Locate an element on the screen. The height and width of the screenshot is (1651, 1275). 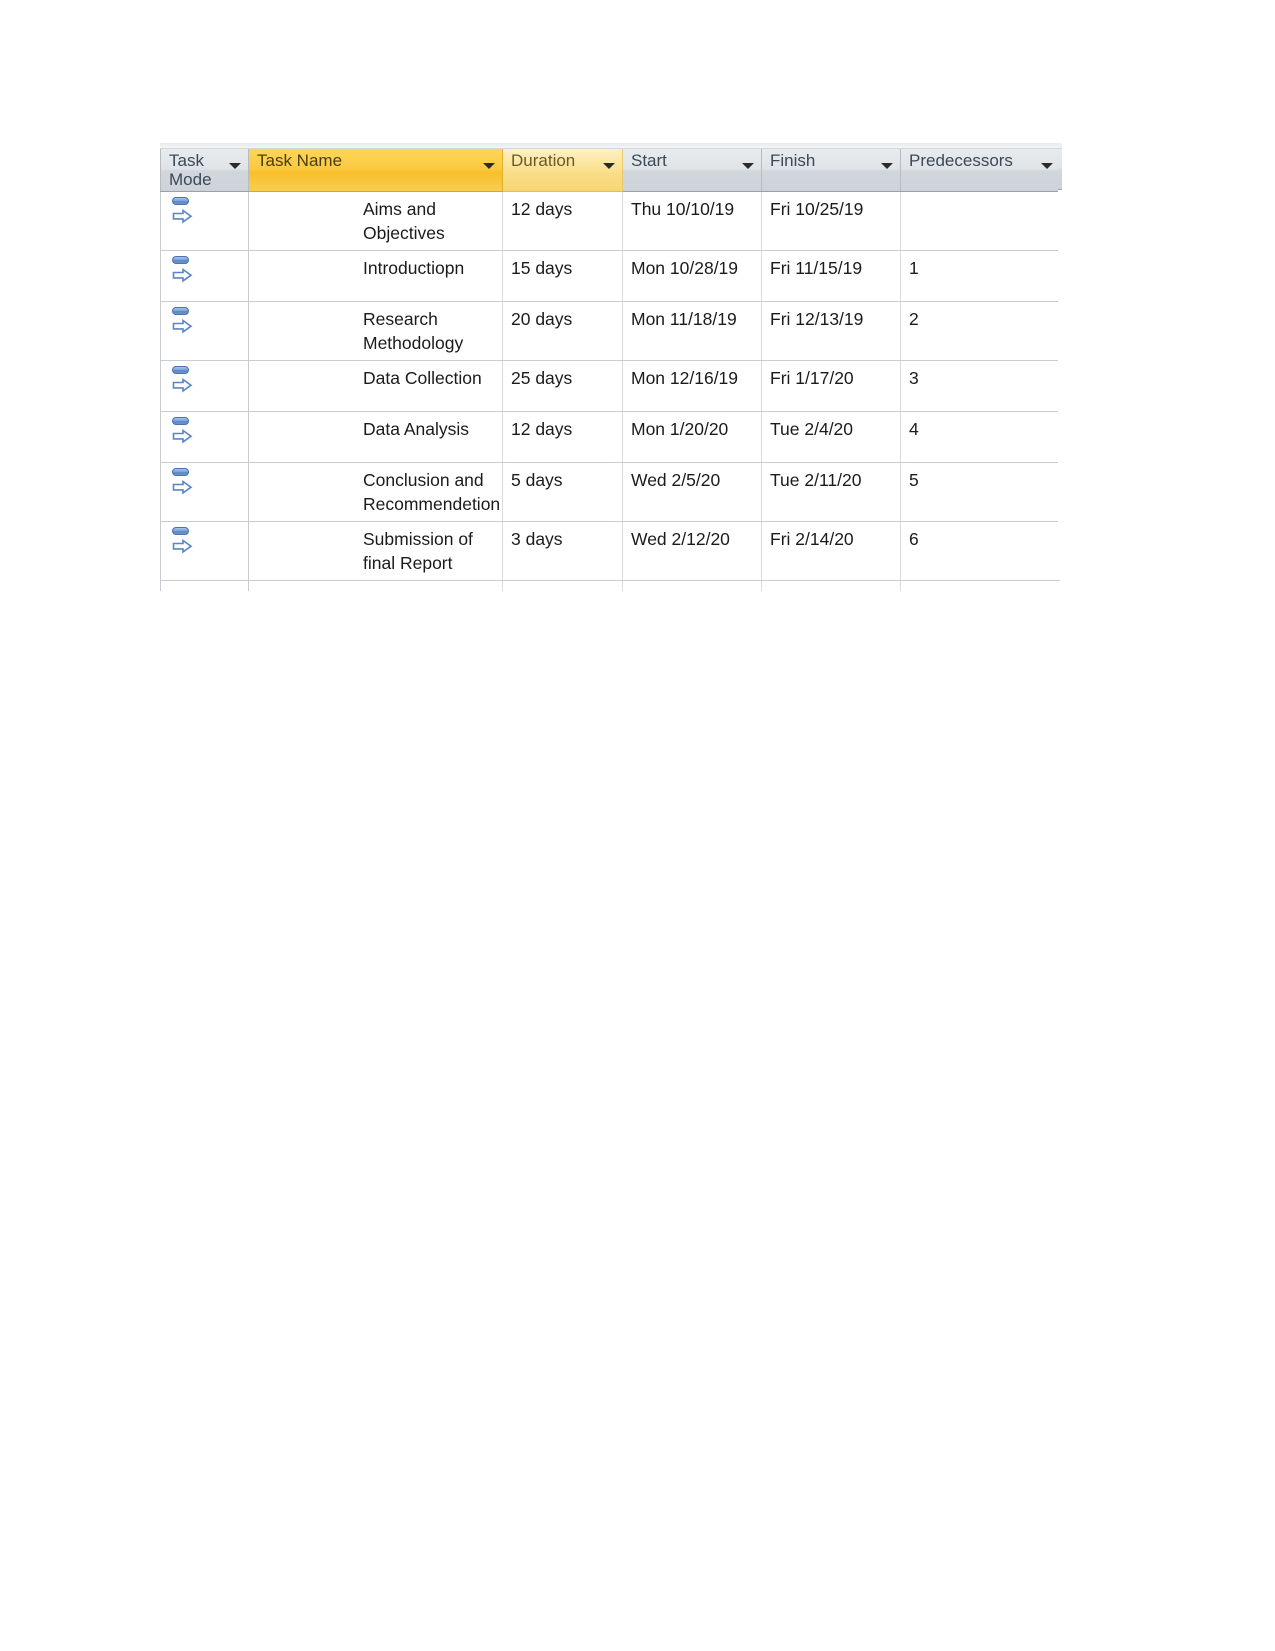
cell-start: Mon 11/18/19 is located at coordinates (692, 331).